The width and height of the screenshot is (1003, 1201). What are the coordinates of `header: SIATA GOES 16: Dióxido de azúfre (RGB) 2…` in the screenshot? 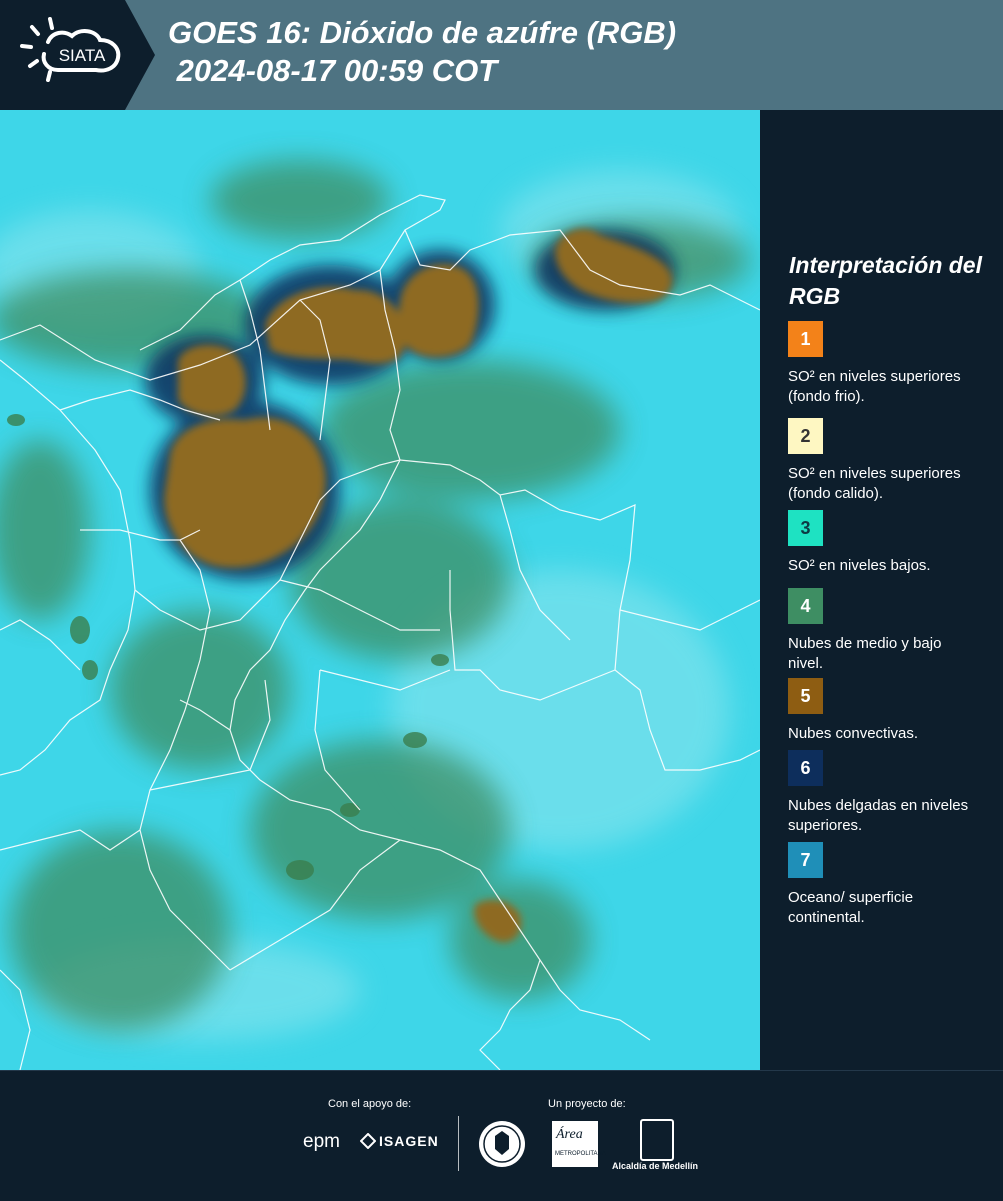 It's located at (501, 55).